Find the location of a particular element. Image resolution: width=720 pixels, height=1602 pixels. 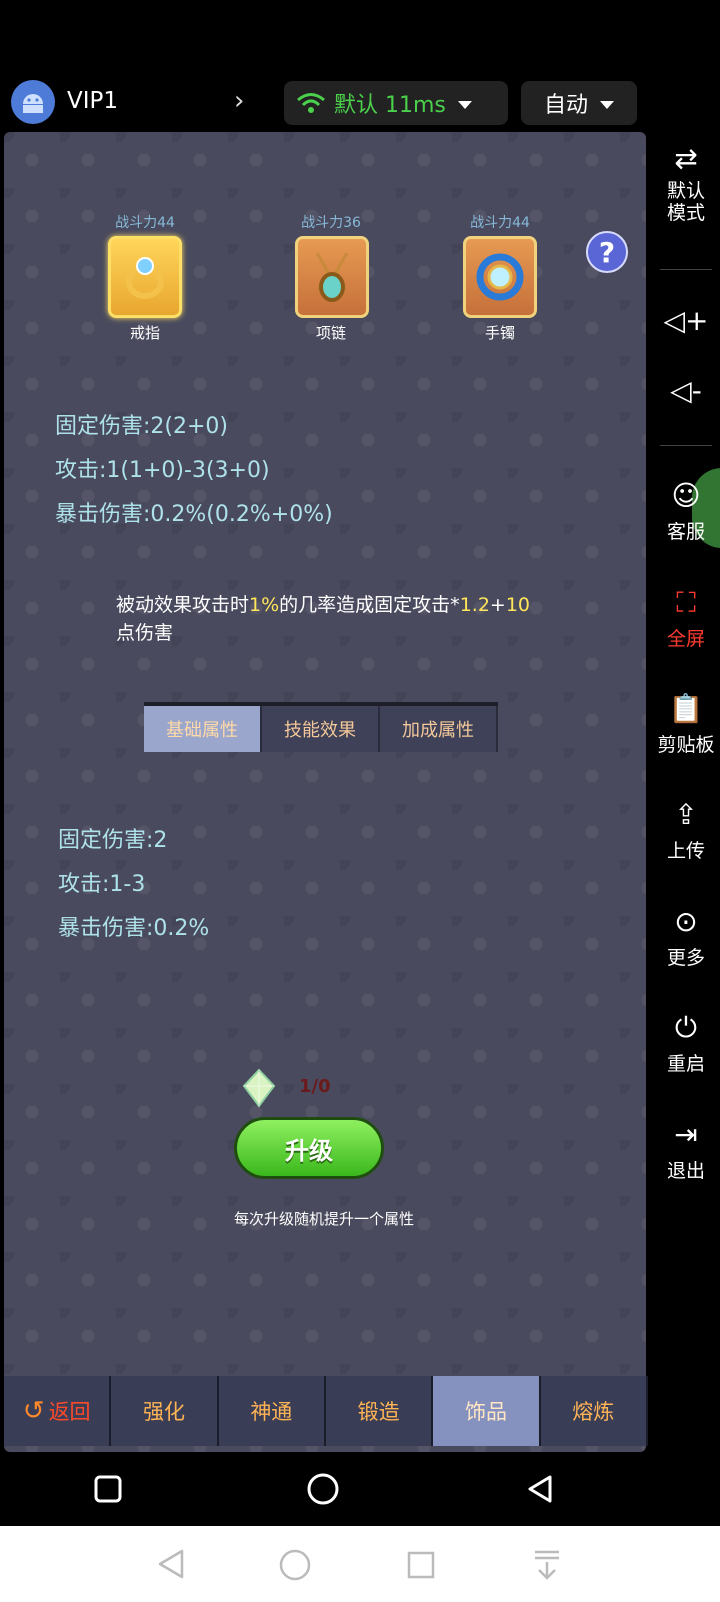

customer-service-button: ☺ 客服 is located at coordinates (686, 511).